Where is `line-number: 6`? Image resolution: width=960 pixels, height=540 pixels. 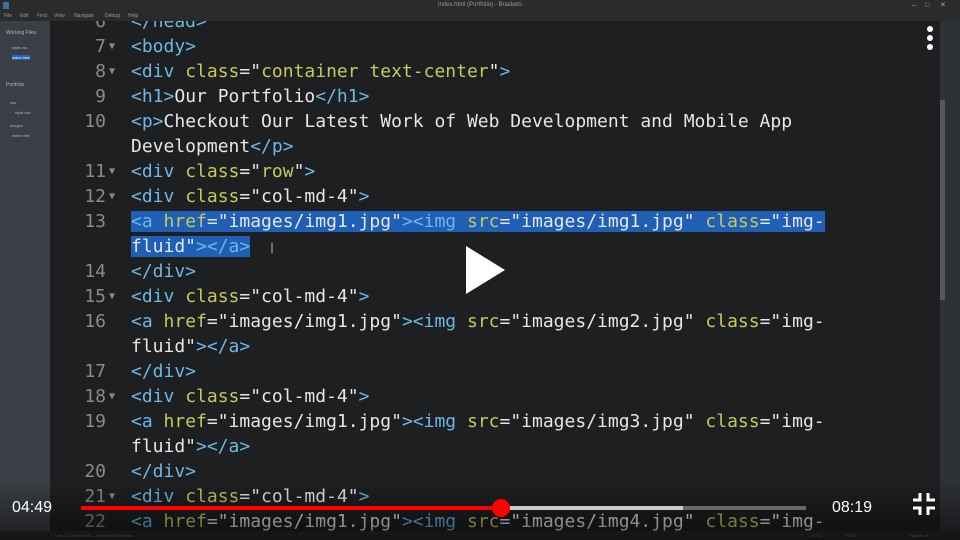
line-number: 6 is located at coordinates (100, 26).